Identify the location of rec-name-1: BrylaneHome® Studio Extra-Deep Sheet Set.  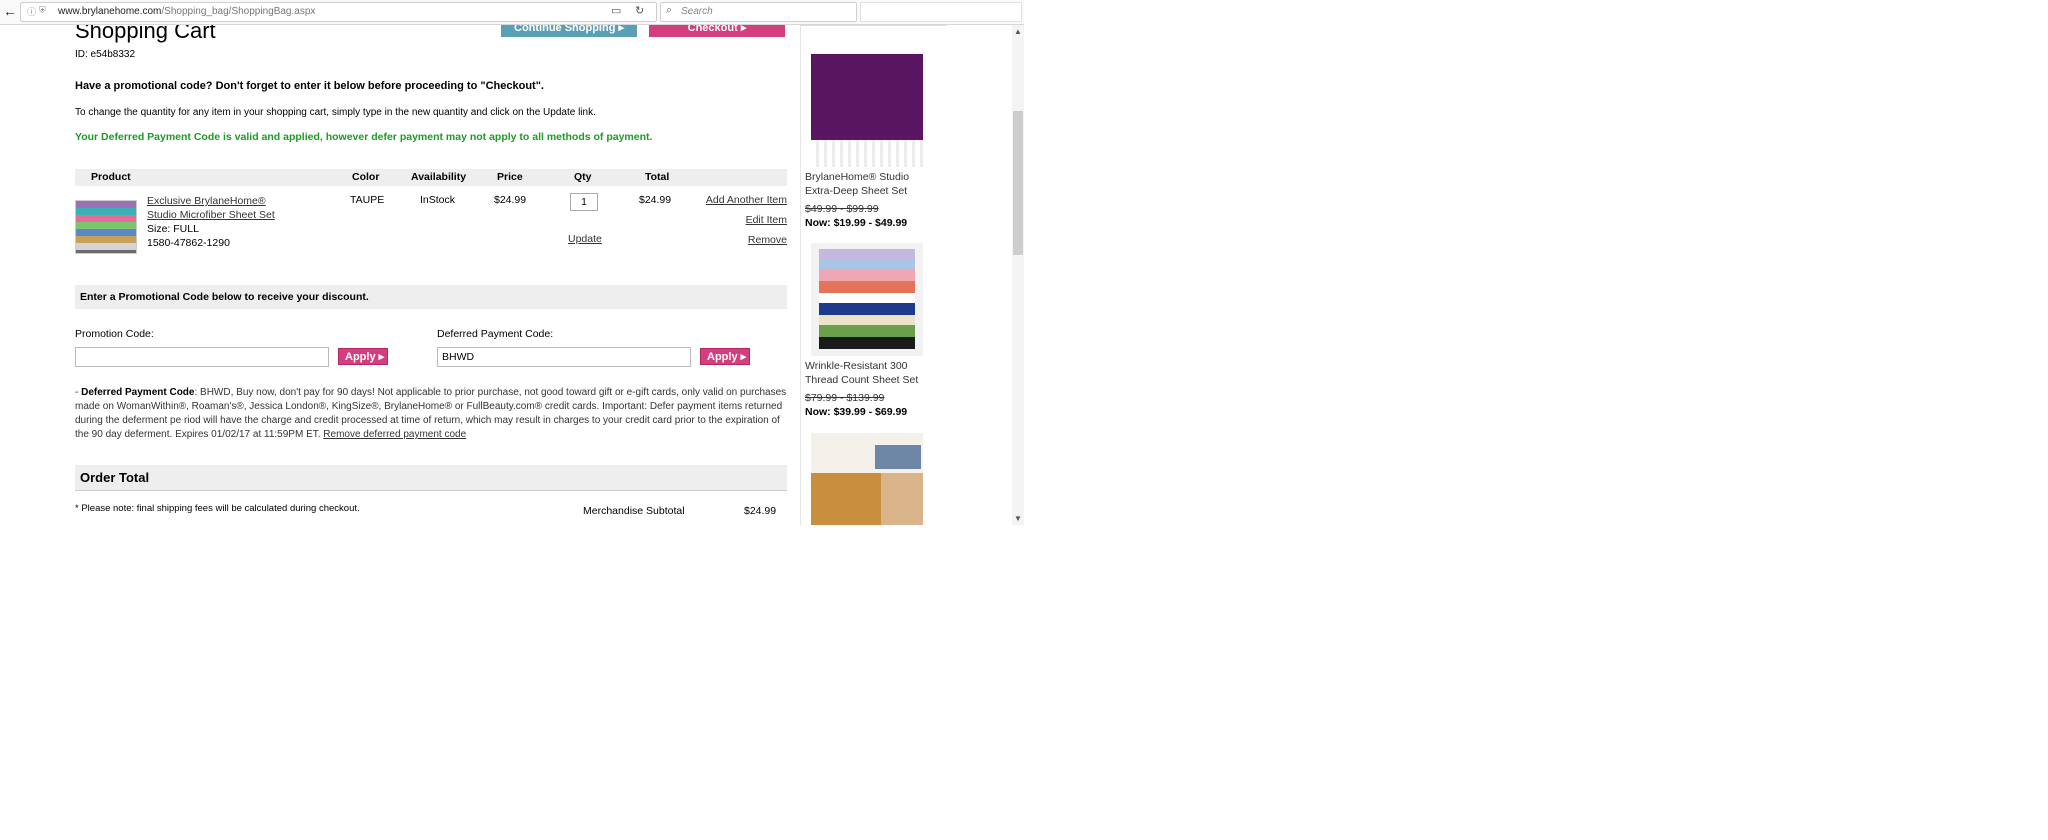
(870, 184).